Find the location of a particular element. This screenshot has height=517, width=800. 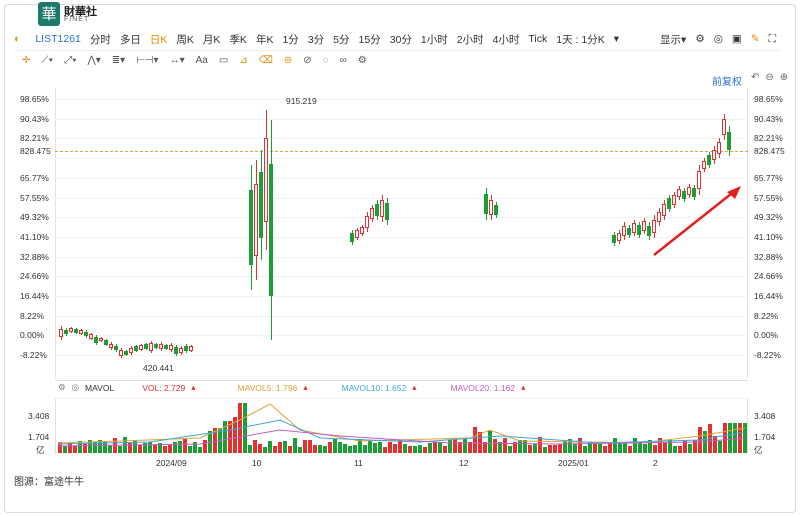

x-axis-label: 11 is located at coordinates (358, 463).